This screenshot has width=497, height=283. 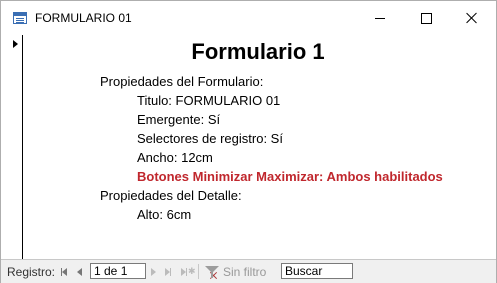 I want to click on last-record-button, so click(x=168, y=271).